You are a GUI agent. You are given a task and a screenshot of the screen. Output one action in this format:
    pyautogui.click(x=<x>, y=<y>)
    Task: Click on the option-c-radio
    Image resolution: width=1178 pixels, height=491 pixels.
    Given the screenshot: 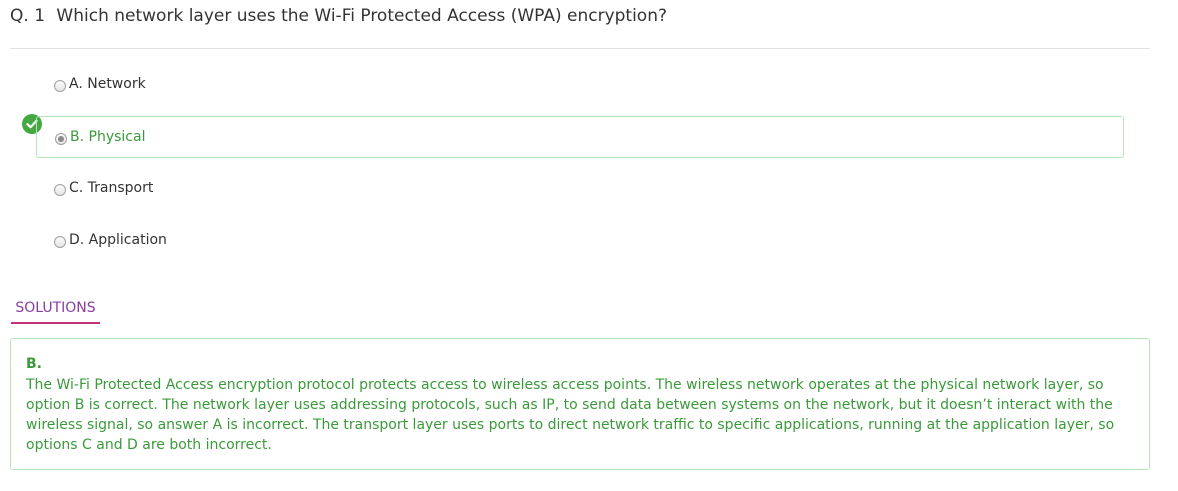 What is the action you would take?
    pyautogui.click(x=60, y=189)
    